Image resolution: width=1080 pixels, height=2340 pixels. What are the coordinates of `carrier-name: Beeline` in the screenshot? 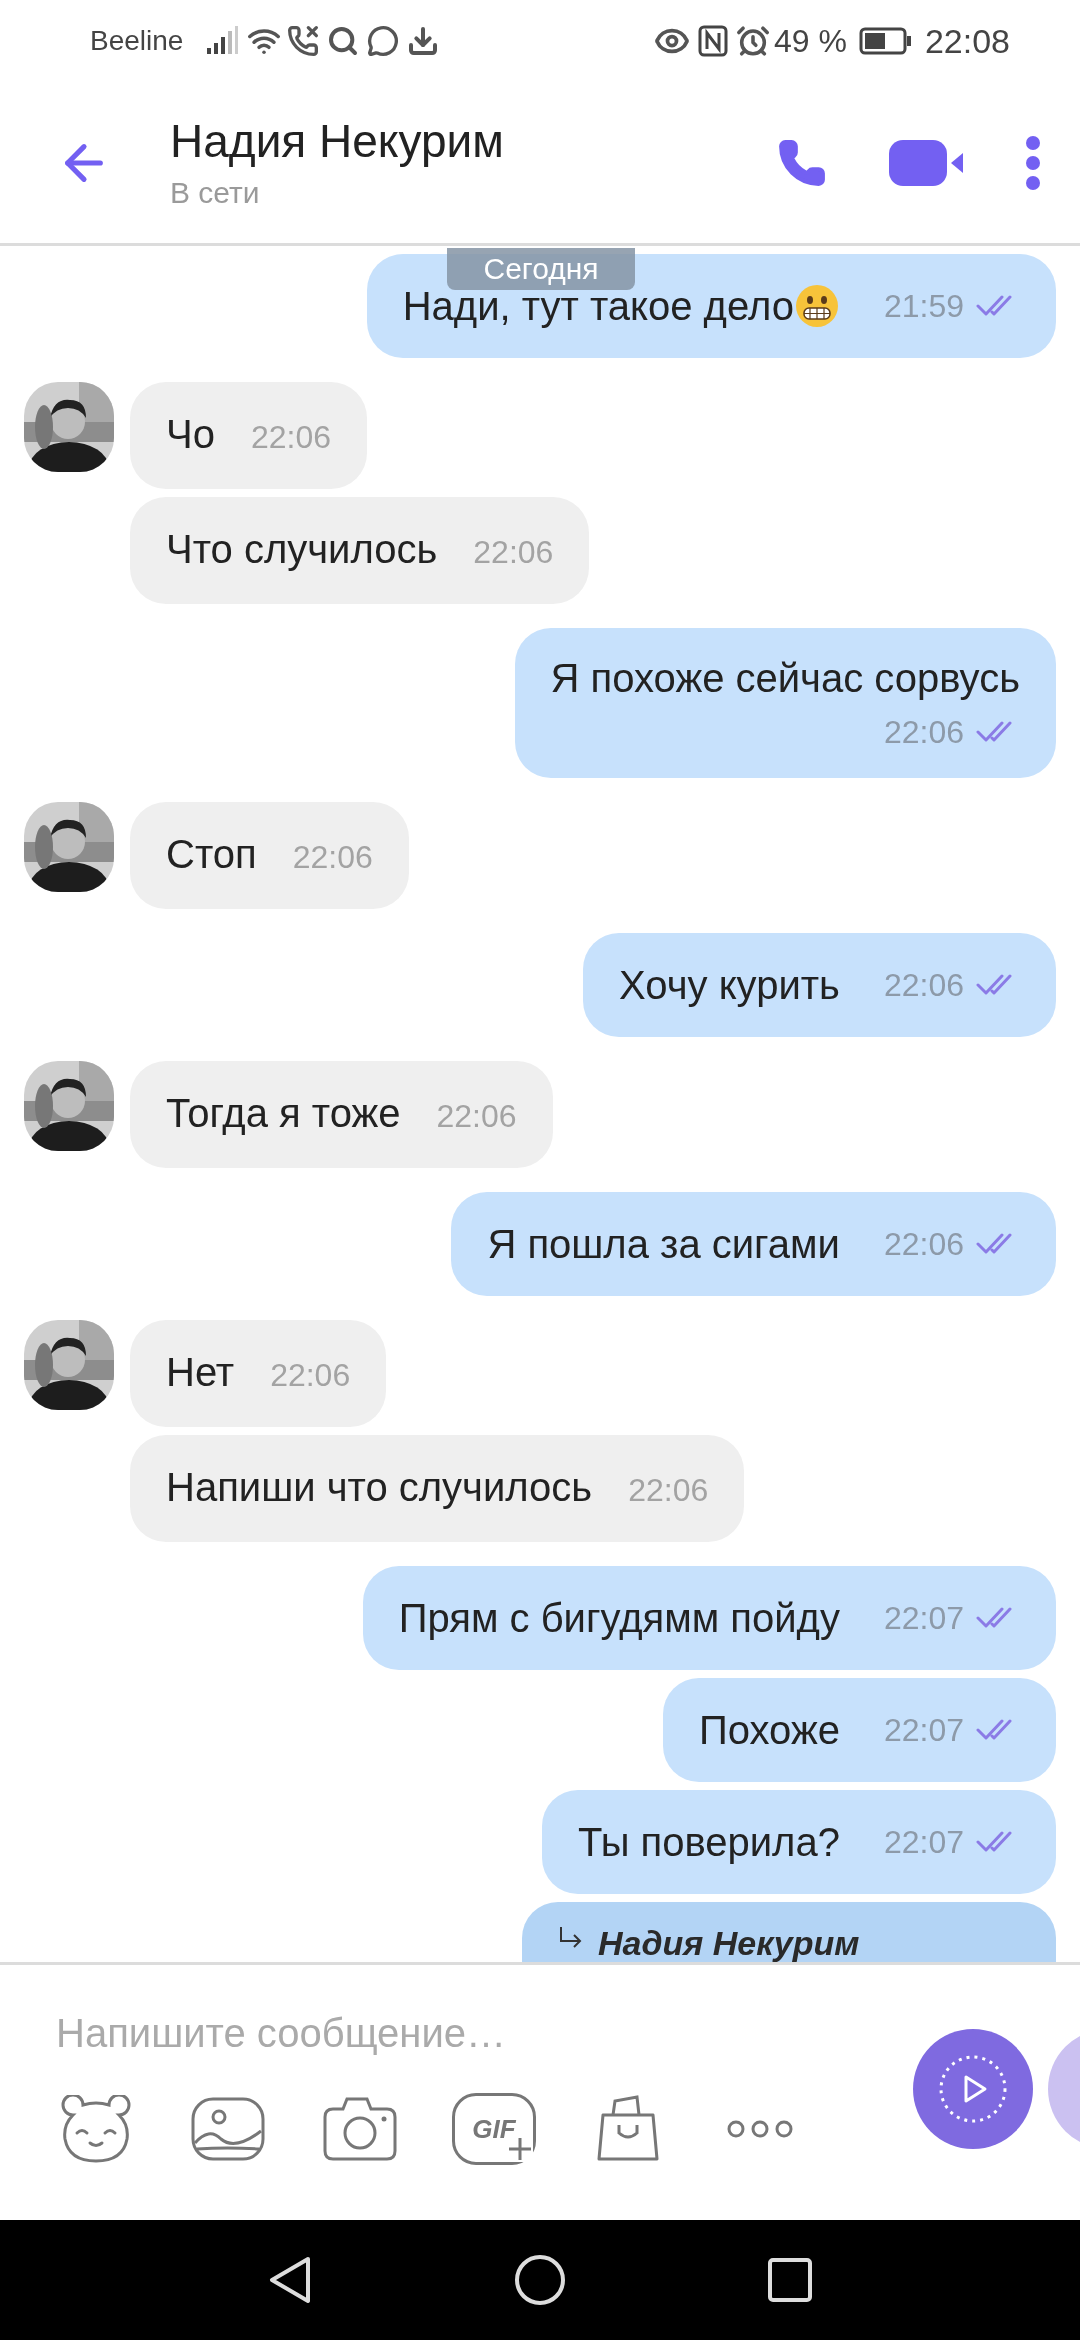 It's located at (137, 41).